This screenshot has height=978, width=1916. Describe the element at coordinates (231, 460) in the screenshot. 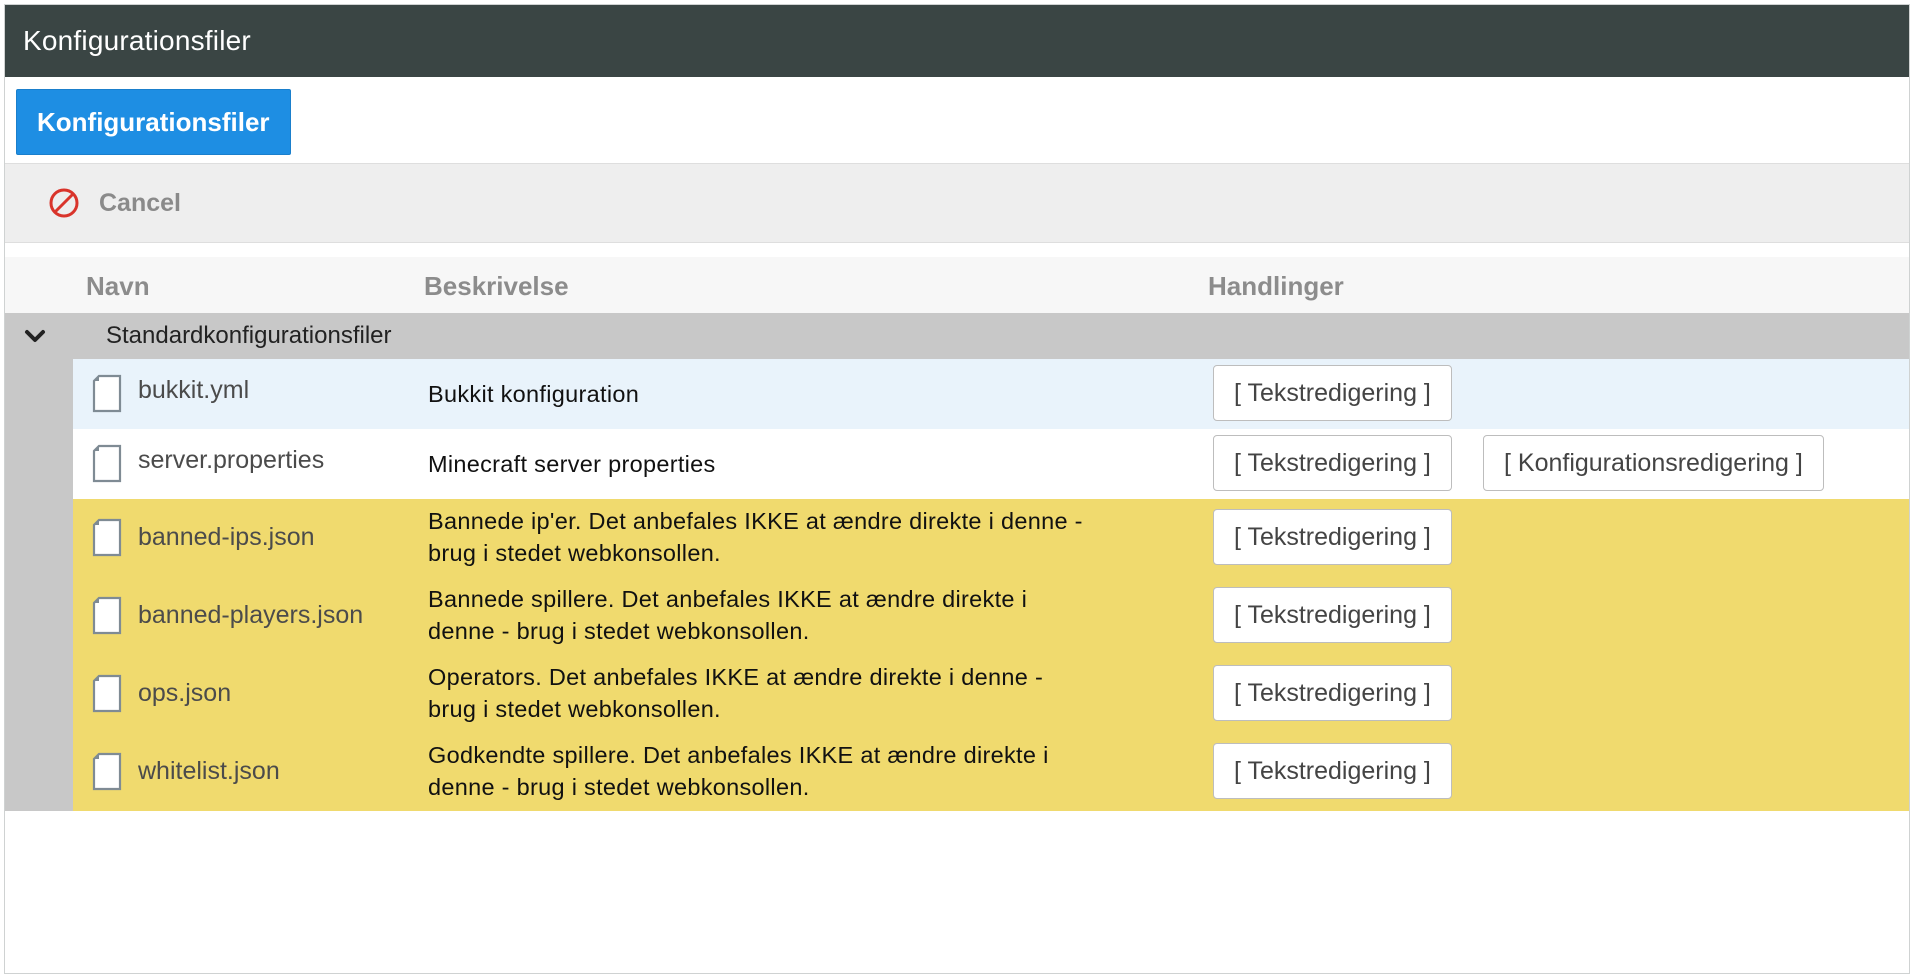

I see `file-name: server.properties` at that location.